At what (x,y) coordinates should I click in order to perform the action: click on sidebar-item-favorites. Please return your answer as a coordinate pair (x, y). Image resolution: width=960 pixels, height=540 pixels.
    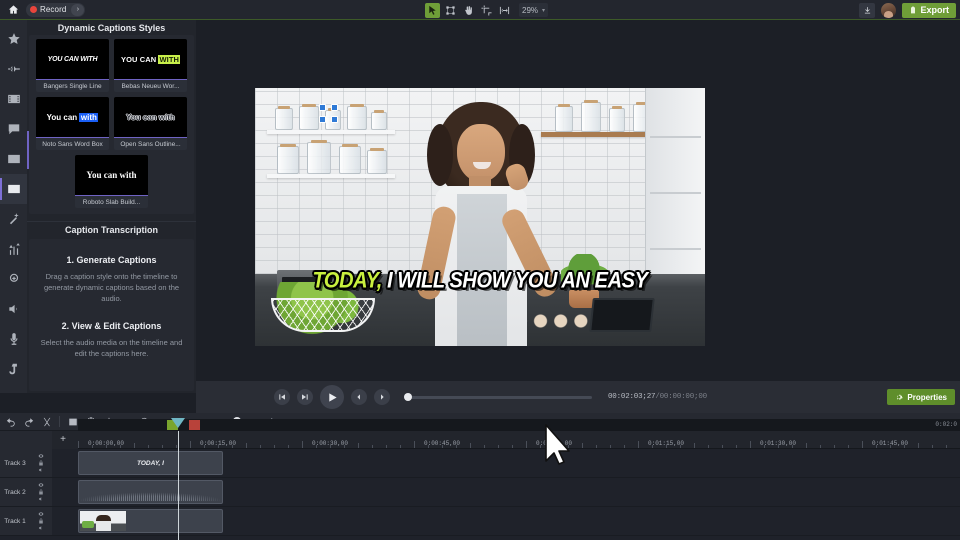
    Looking at the image, I should click on (13, 39).